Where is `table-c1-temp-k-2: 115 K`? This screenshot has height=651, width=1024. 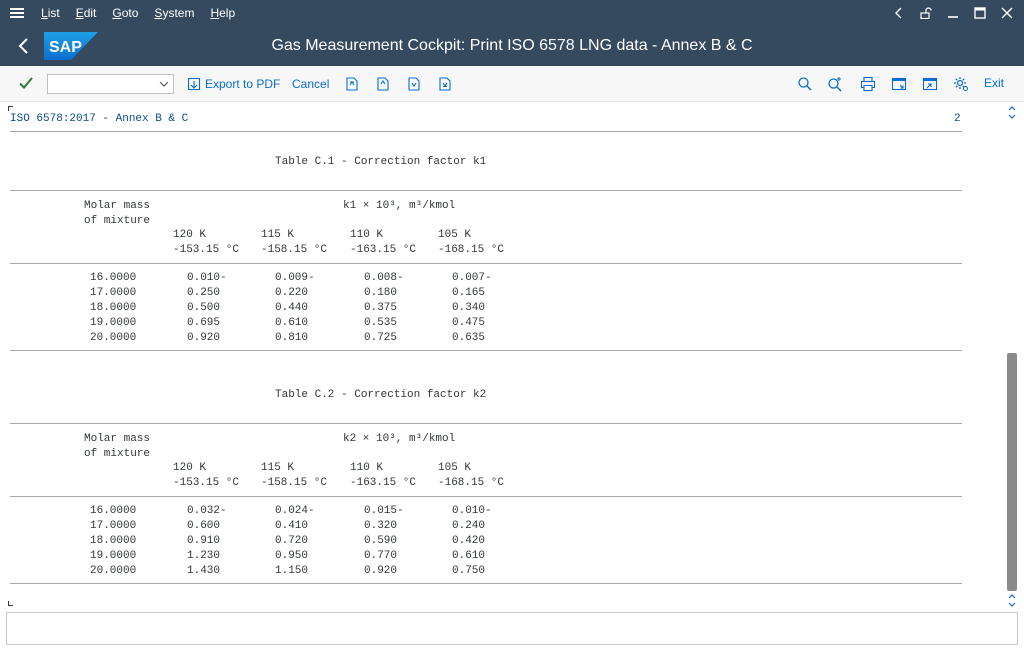 table-c1-temp-k-2: 115 K is located at coordinates (278, 235).